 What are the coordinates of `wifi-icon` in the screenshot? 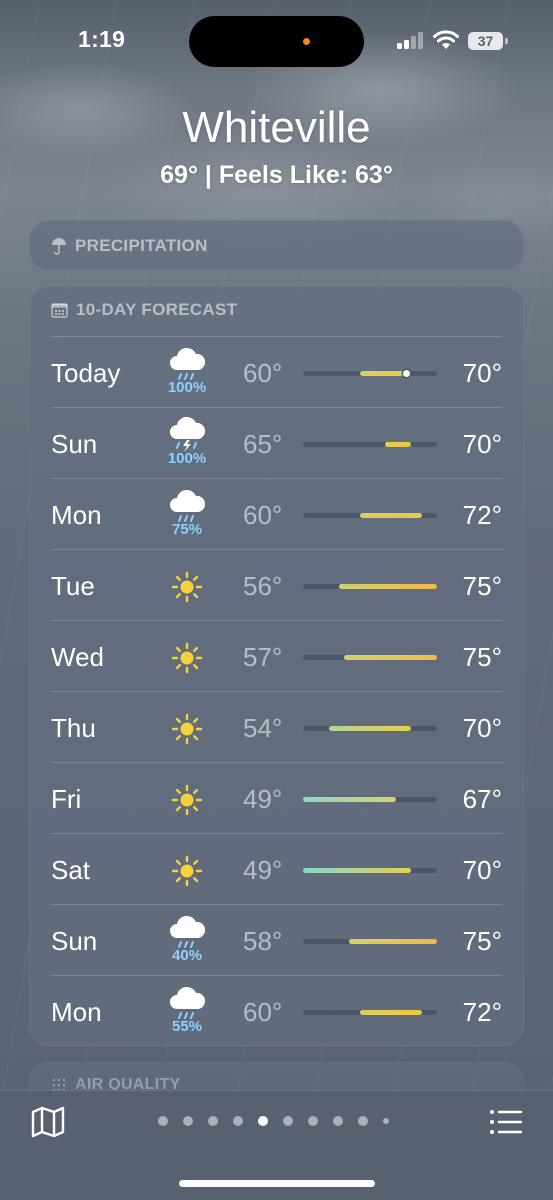 It's located at (446, 39).